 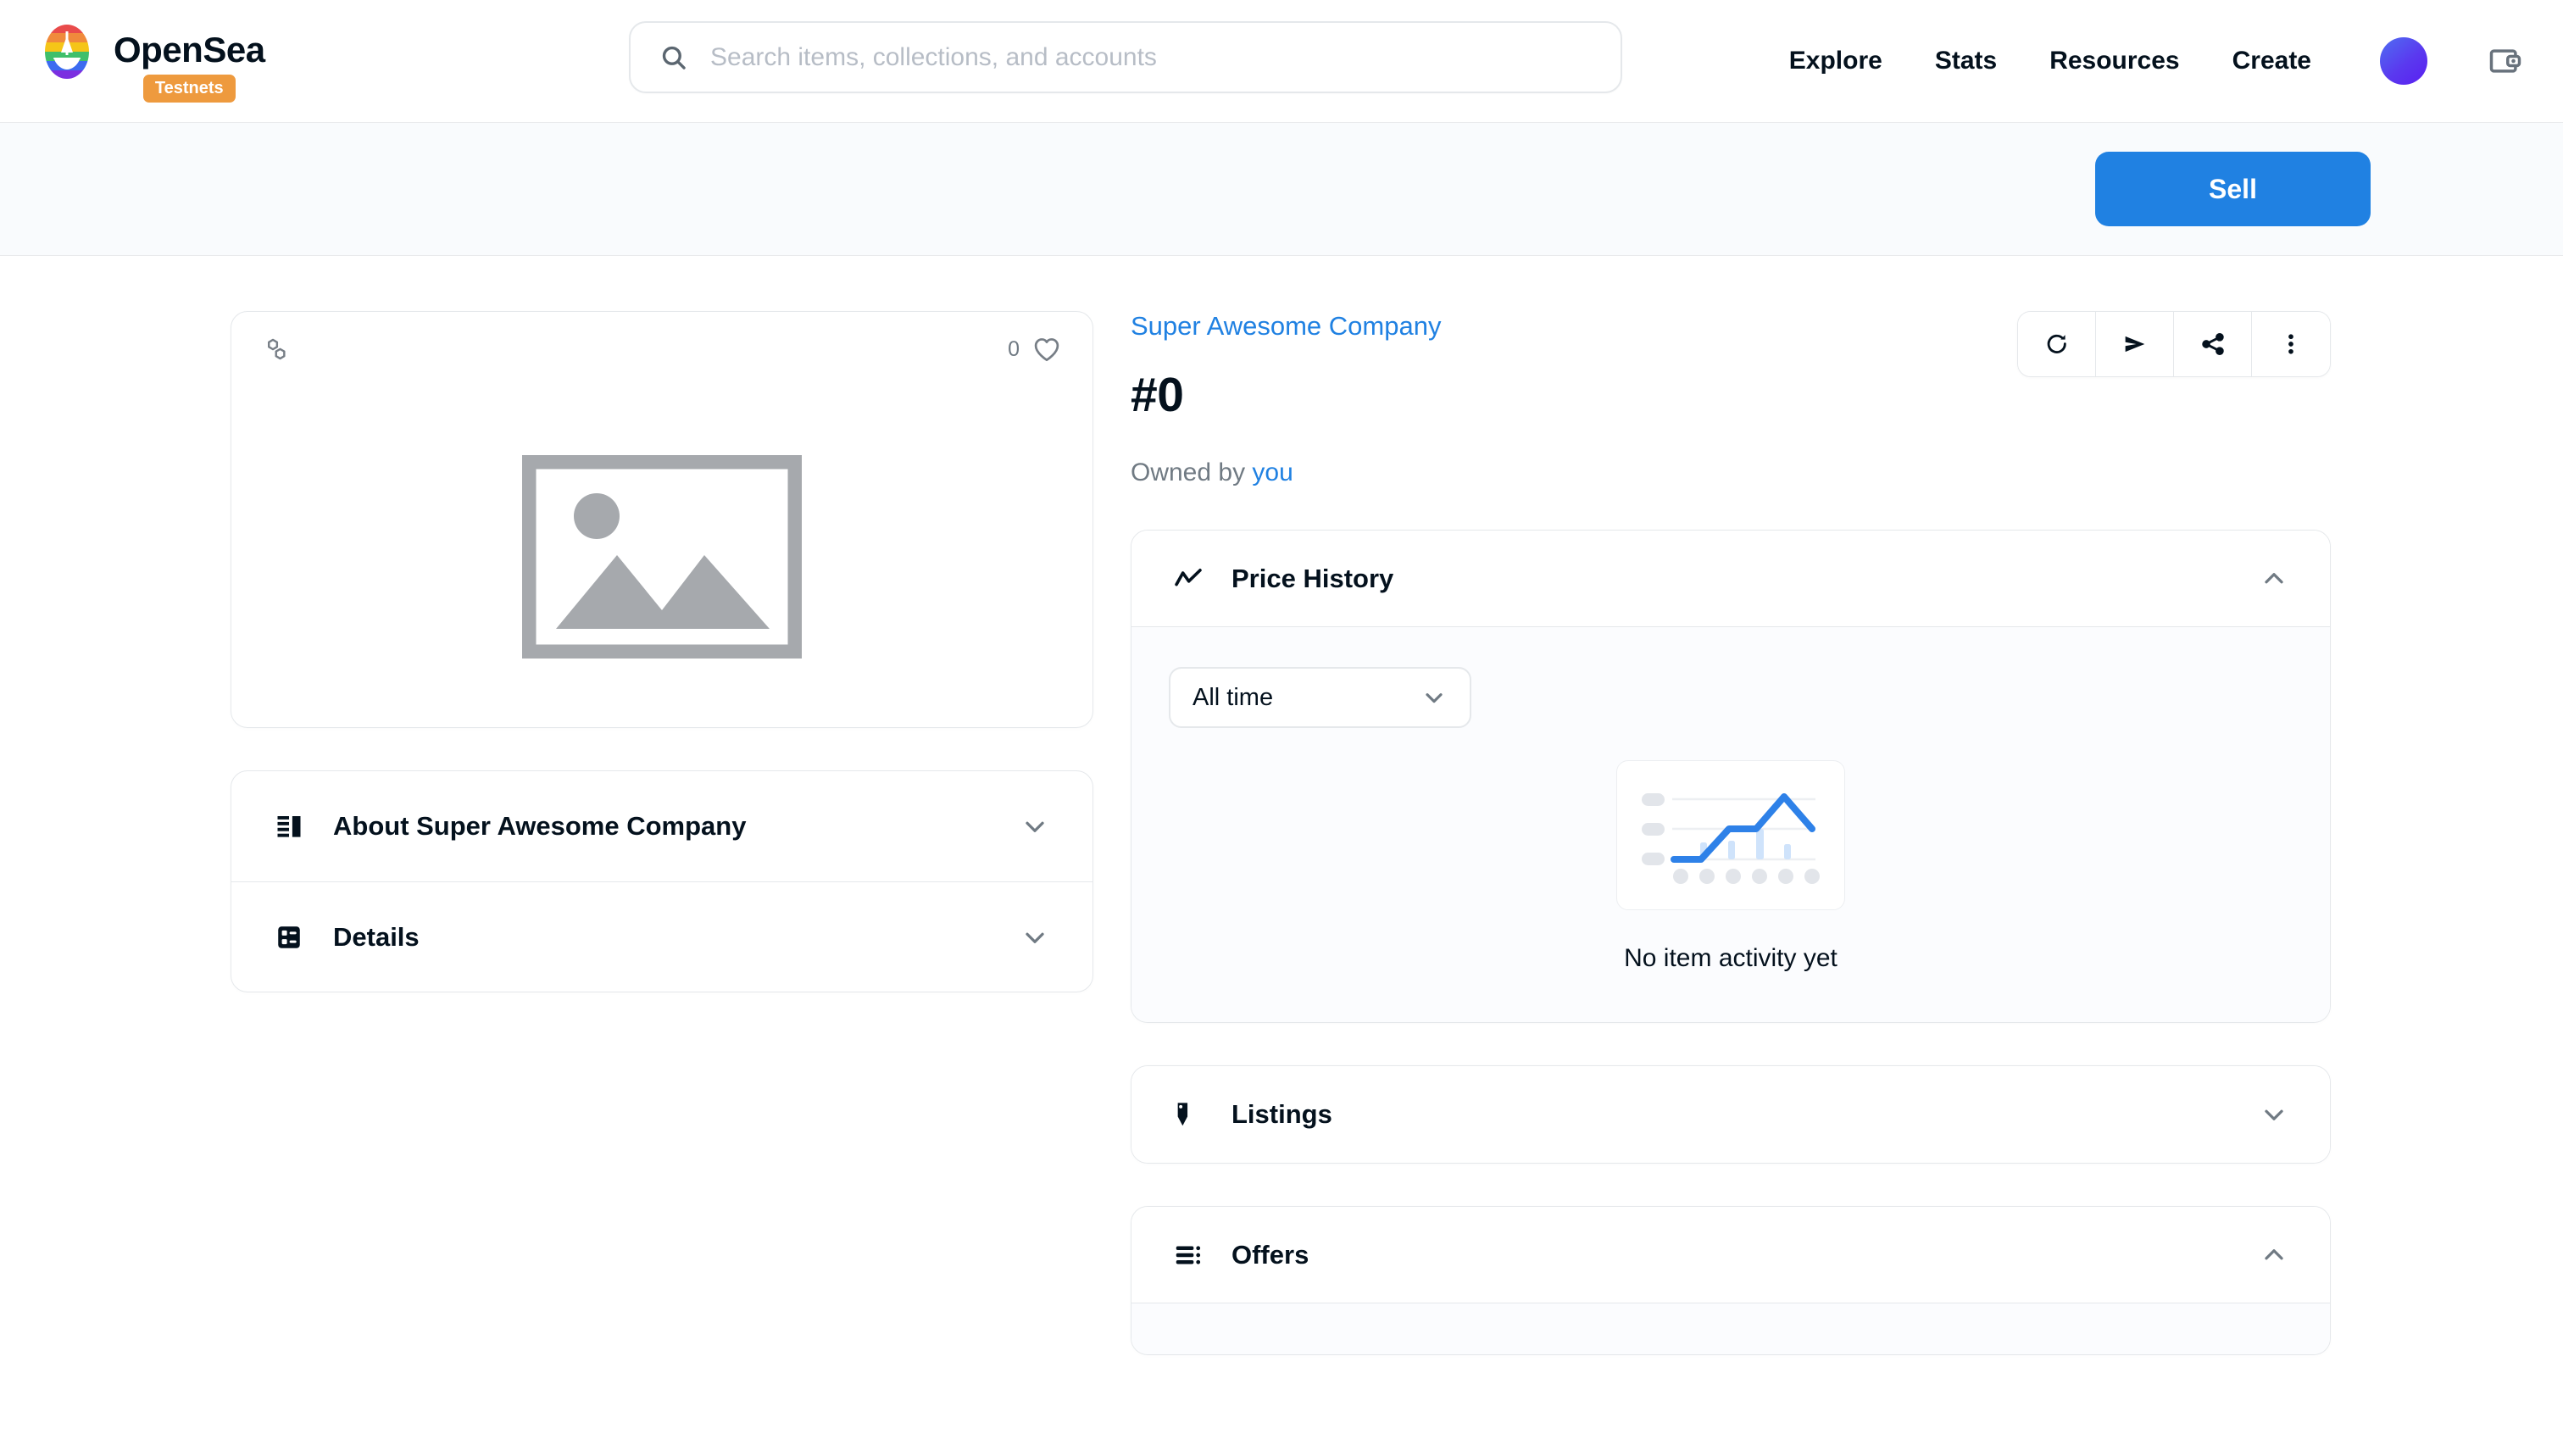 I want to click on tag-icon, so click(x=1182, y=1114).